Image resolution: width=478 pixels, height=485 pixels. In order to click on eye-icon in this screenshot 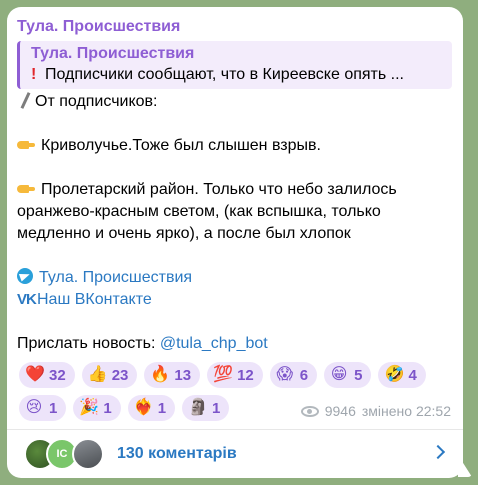, I will do `click(309, 411)`.